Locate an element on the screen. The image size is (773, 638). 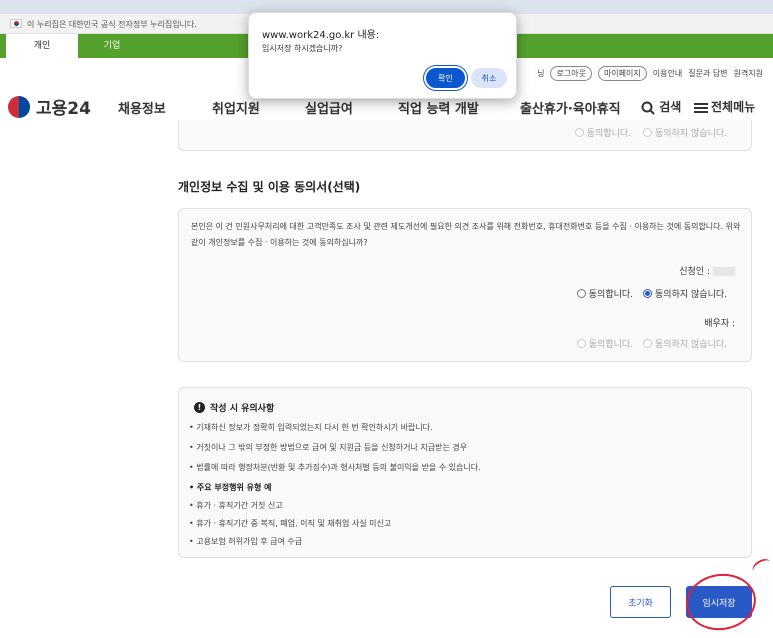
spouse-agree-option: 동의합니다. is located at coordinates (605, 343).